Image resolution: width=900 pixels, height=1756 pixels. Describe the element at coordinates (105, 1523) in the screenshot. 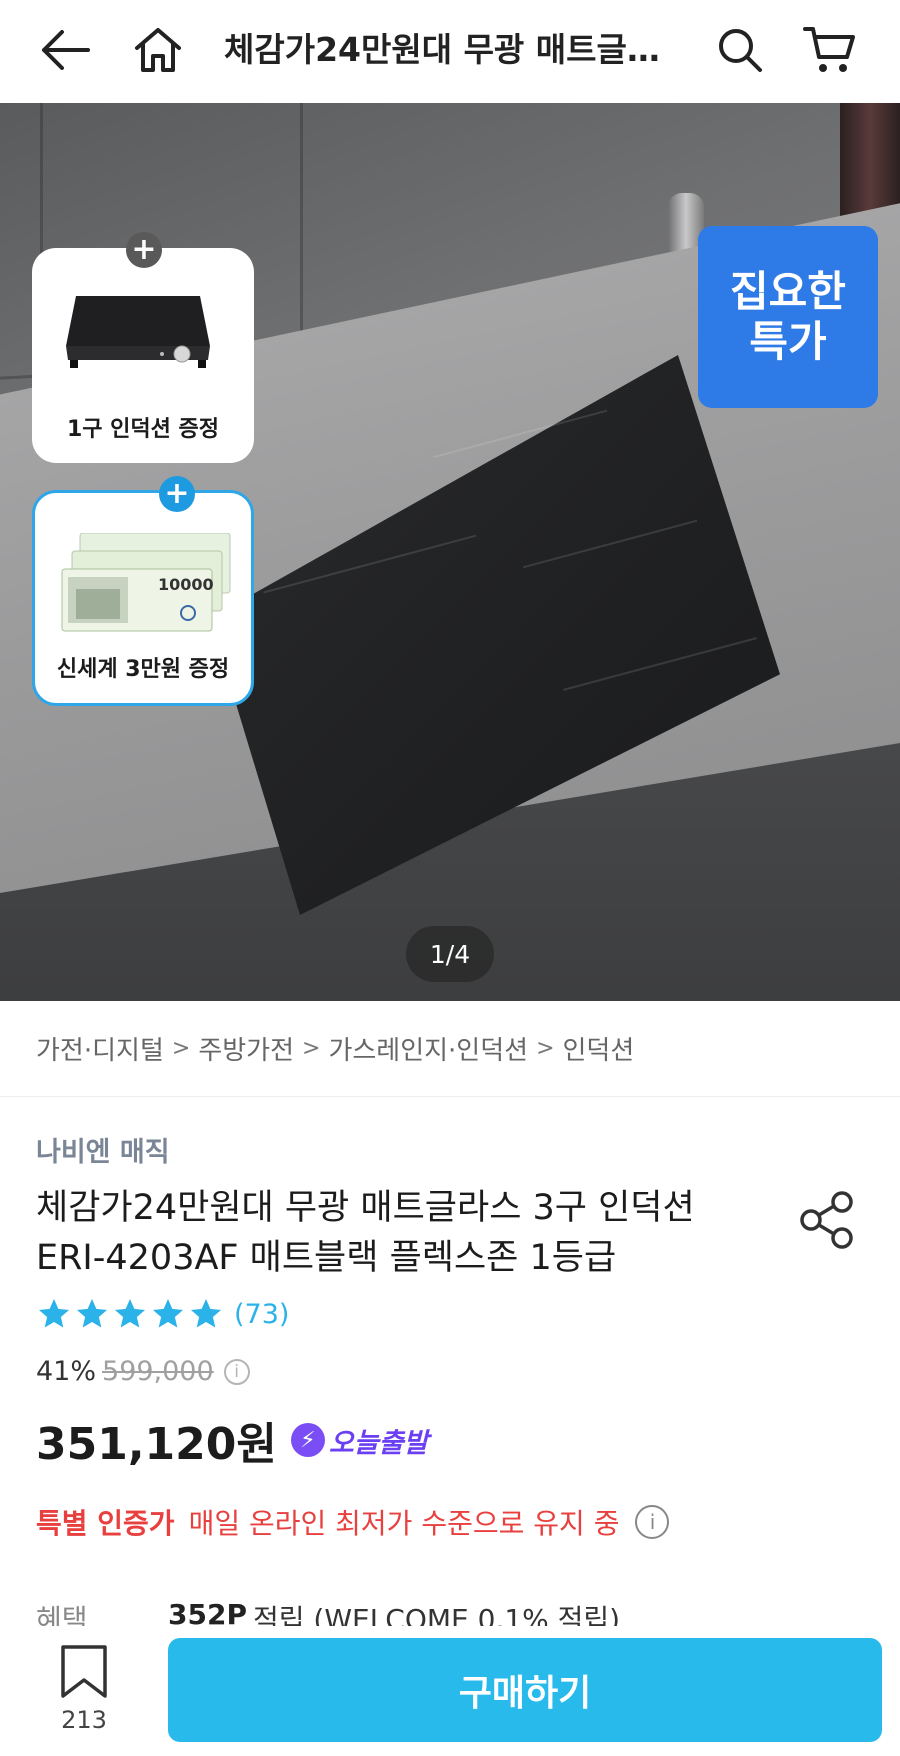

I see `special-price-label: 특별 인증가` at that location.